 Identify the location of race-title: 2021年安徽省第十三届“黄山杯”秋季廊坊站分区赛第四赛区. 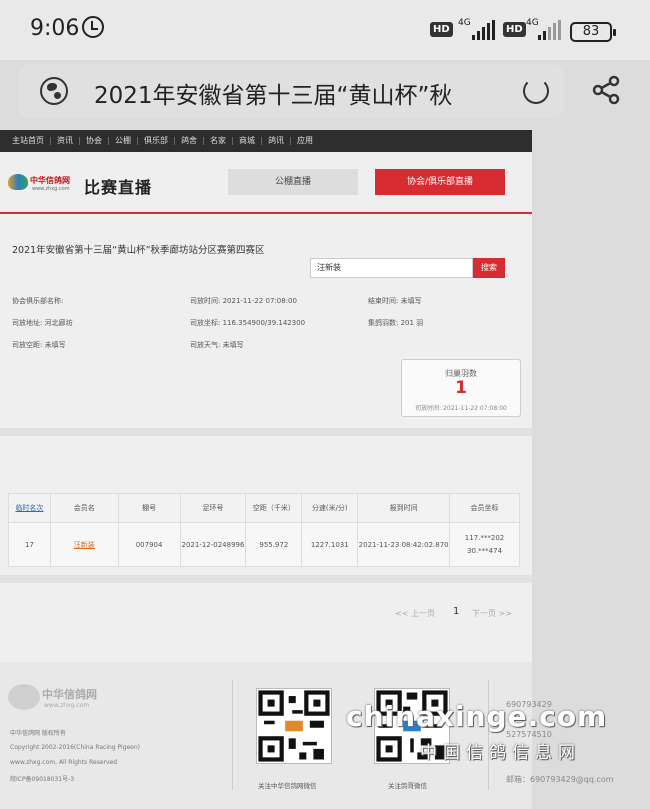
(138, 250).